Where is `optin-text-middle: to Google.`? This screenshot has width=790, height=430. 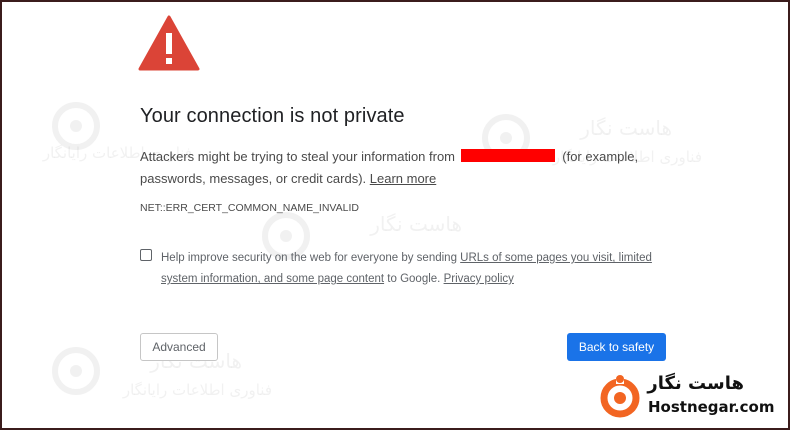 optin-text-middle: to Google. is located at coordinates (414, 279).